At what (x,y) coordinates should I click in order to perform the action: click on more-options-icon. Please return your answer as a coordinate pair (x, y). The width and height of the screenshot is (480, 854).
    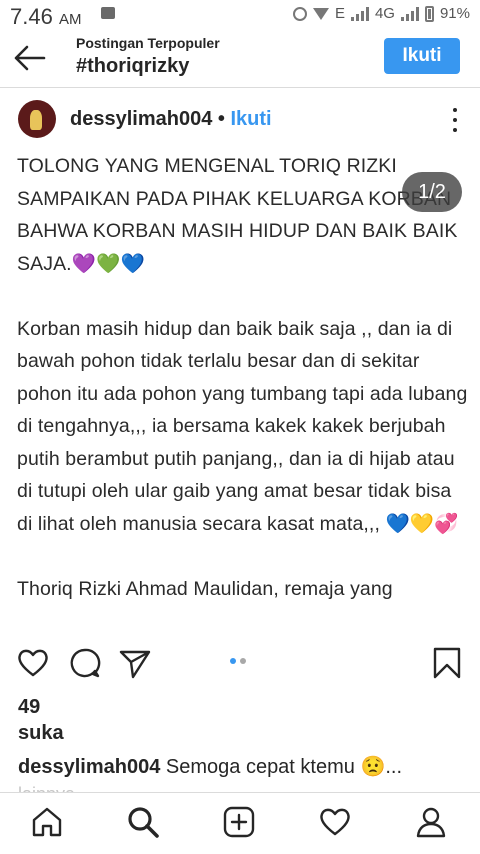
    Looking at the image, I should click on (455, 120).